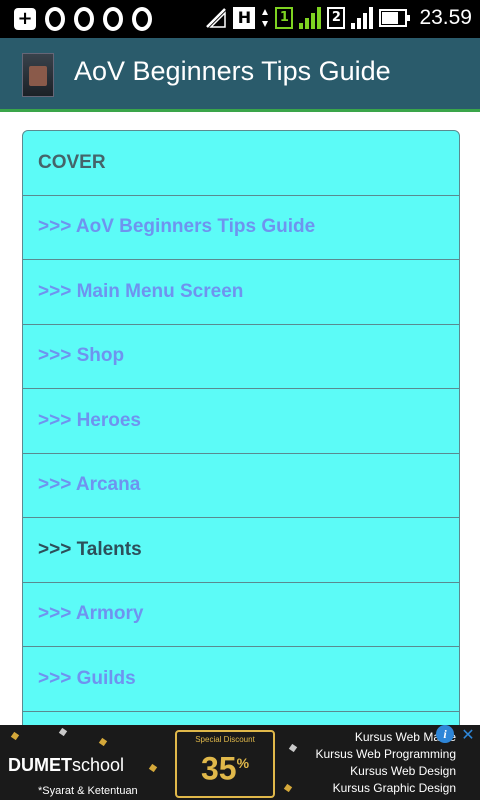 Image resolution: width=480 pixels, height=800 pixels. What do you see at coordinates (243, 763) in the screenshot?
I see `promo-percent: %` at bounding box center [243, 763].